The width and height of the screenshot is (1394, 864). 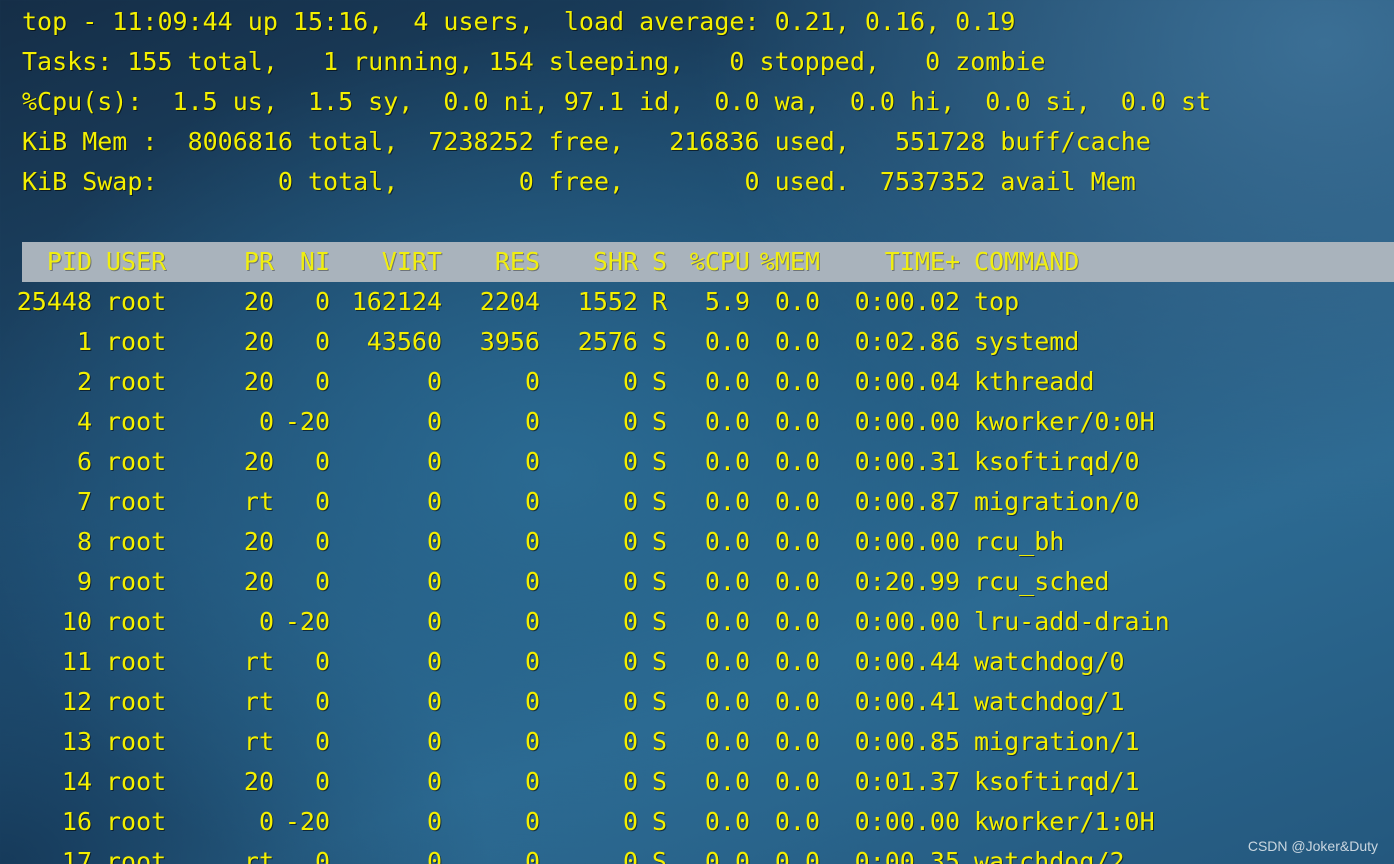 What do you see at coordinates (76, 855) in the screenshot?
I see `process-pid: 17` at bounding box center [76, 855].